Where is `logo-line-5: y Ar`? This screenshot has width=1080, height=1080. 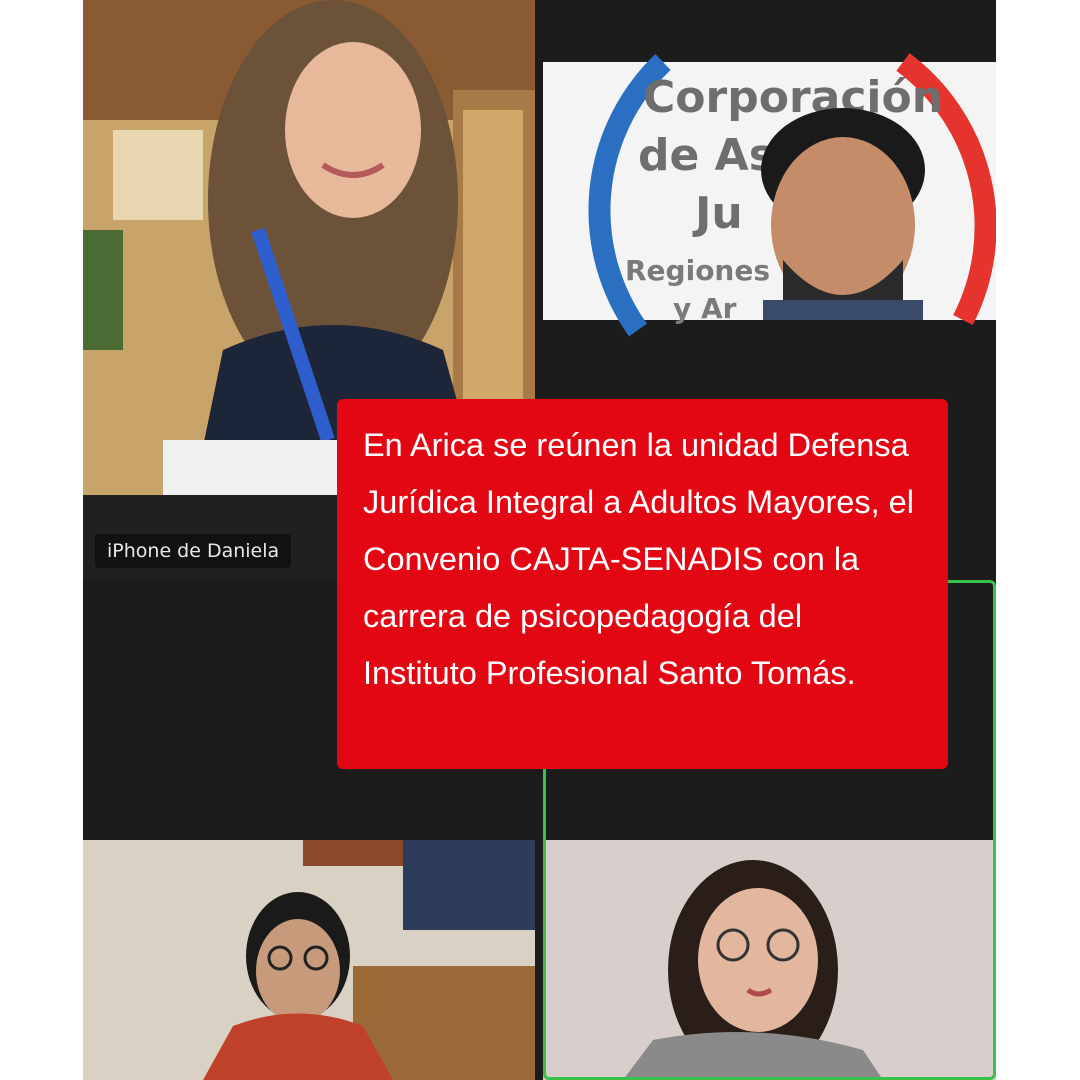 logo-line-5: y Ar is located at coordinates (705, 308).